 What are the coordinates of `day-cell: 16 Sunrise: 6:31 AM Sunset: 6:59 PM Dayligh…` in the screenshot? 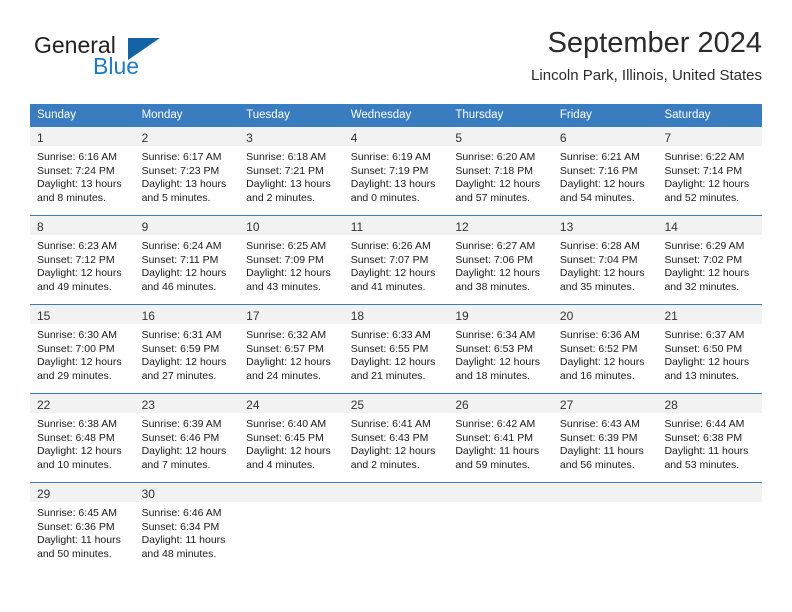 It's located at (187, 349).